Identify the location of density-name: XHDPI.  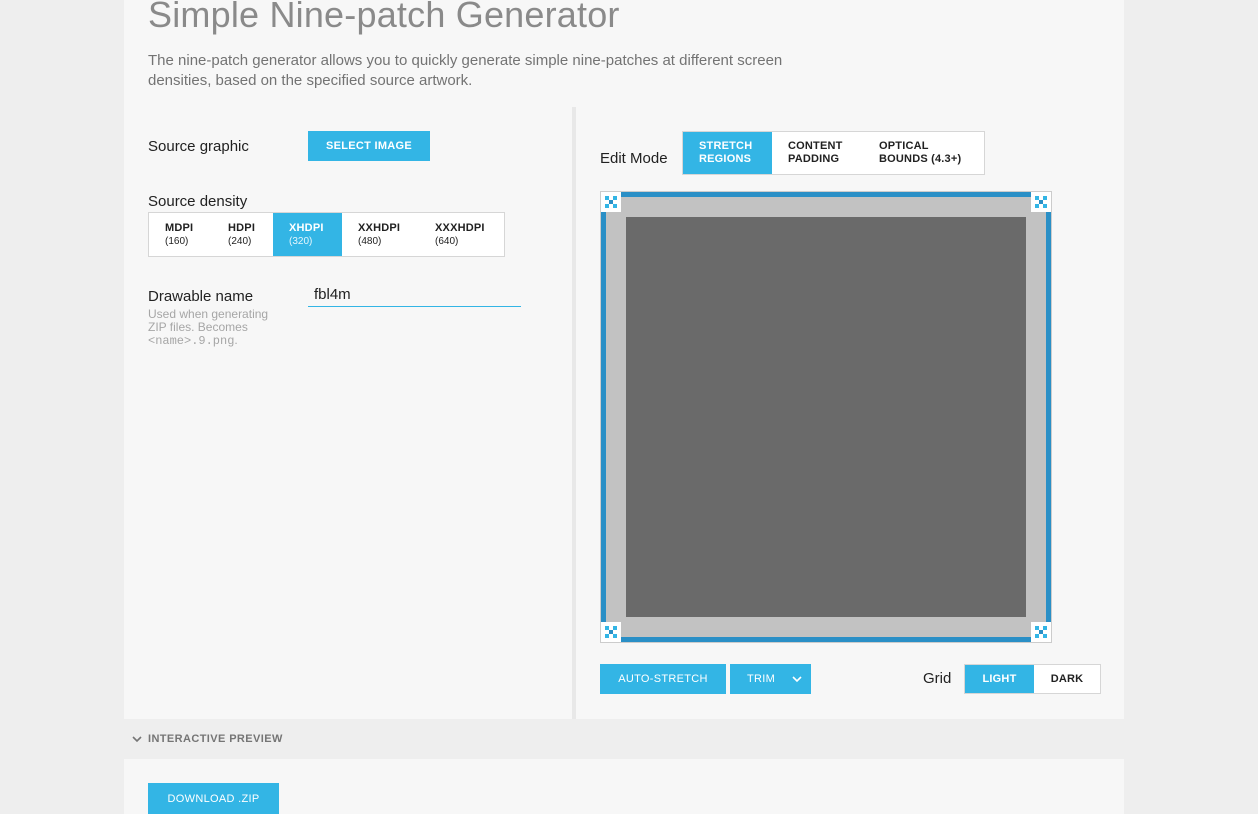
(306, 227).